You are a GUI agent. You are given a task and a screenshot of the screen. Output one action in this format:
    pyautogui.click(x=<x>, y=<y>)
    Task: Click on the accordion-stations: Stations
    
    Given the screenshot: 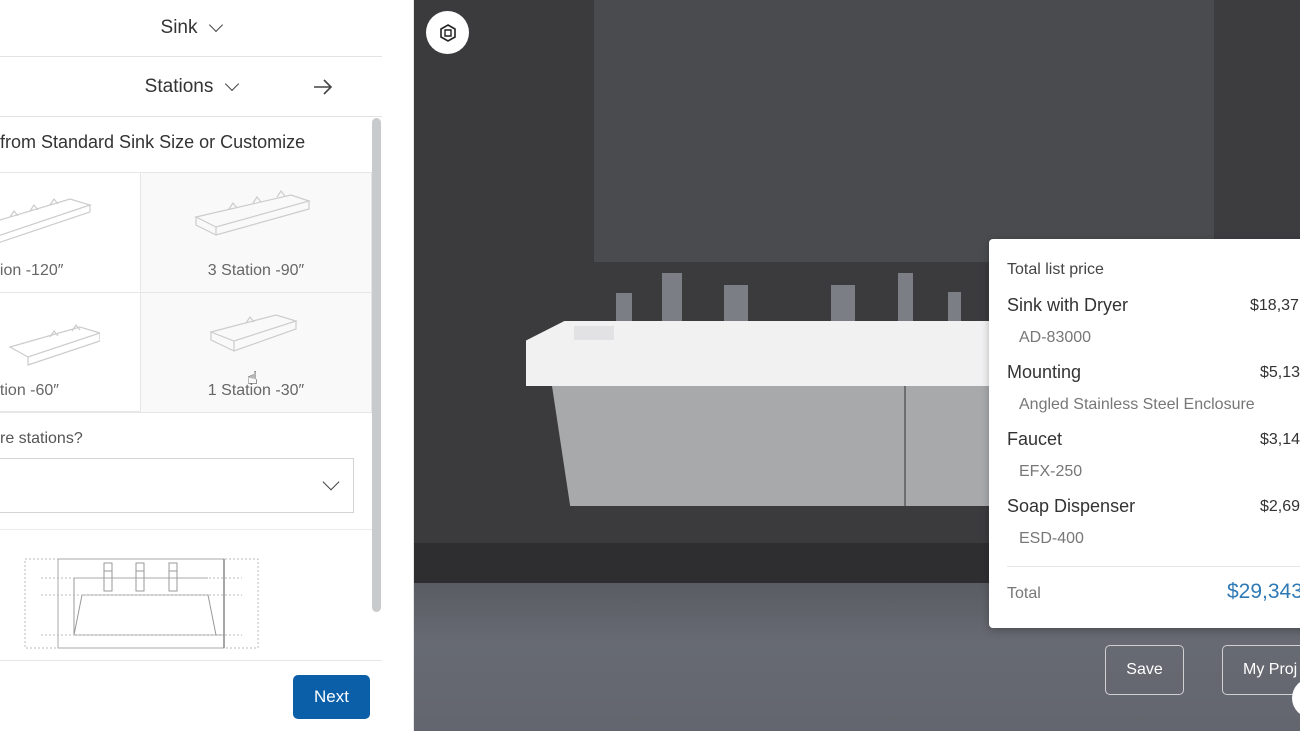 What is the action you would take?
    pyautogui.click(x=191, y=87)
    